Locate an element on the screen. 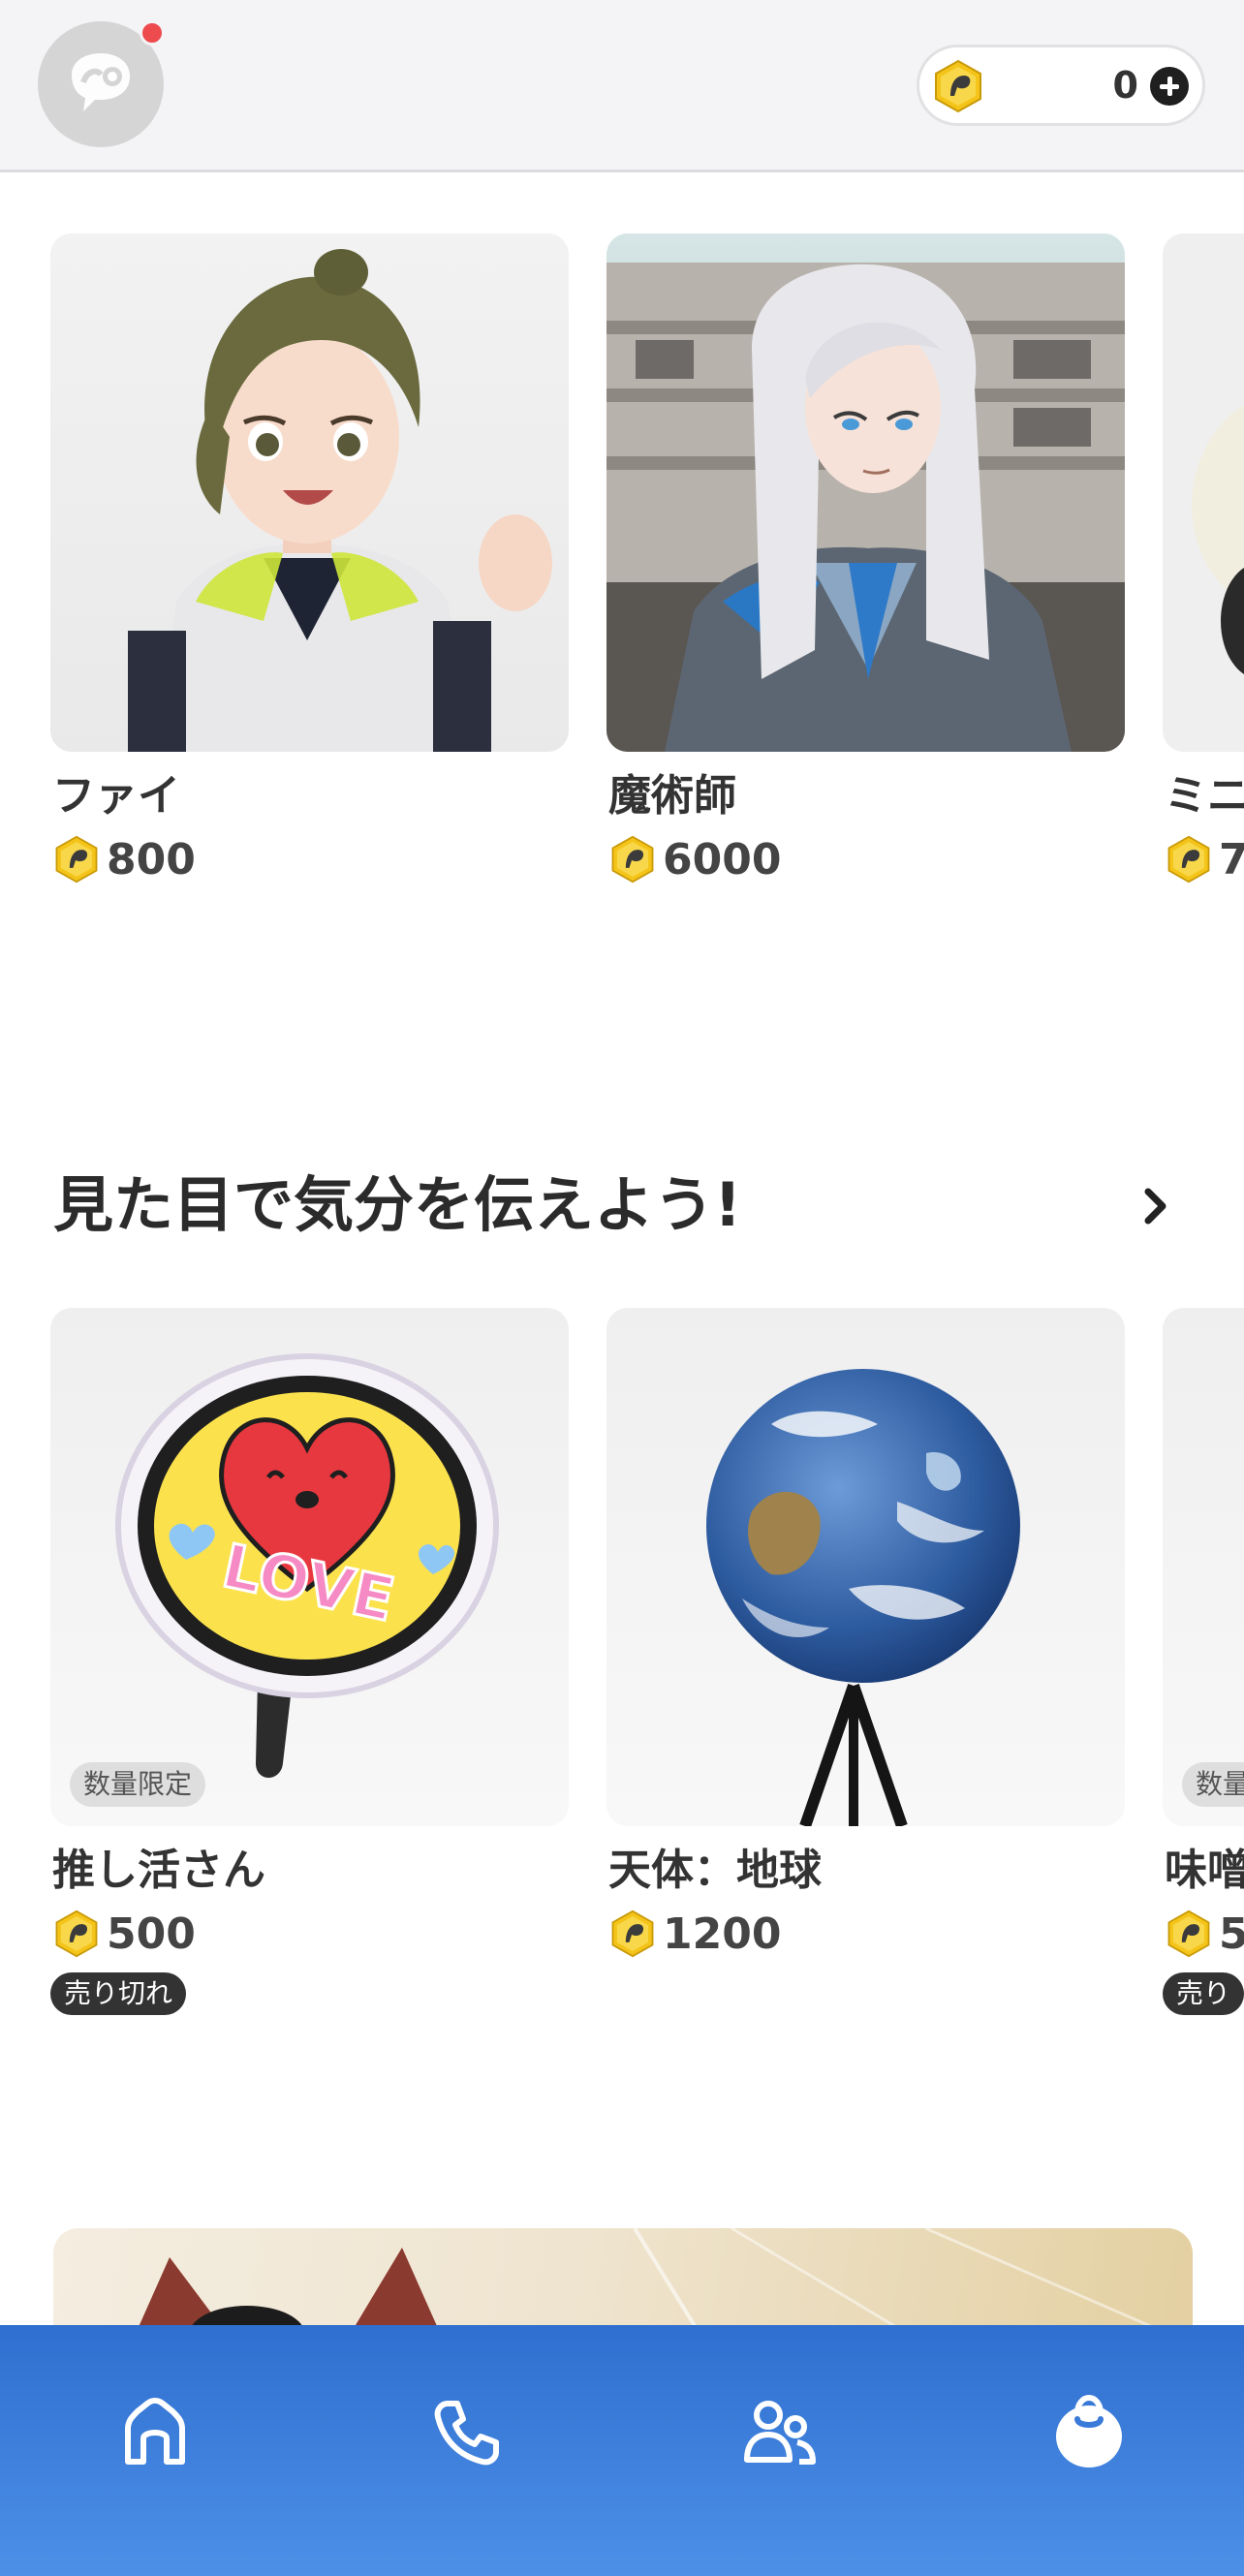 Image resolution: width=1244 pixels, height=2576 pixels. phone-icon is located at coordinates (466, 2433).